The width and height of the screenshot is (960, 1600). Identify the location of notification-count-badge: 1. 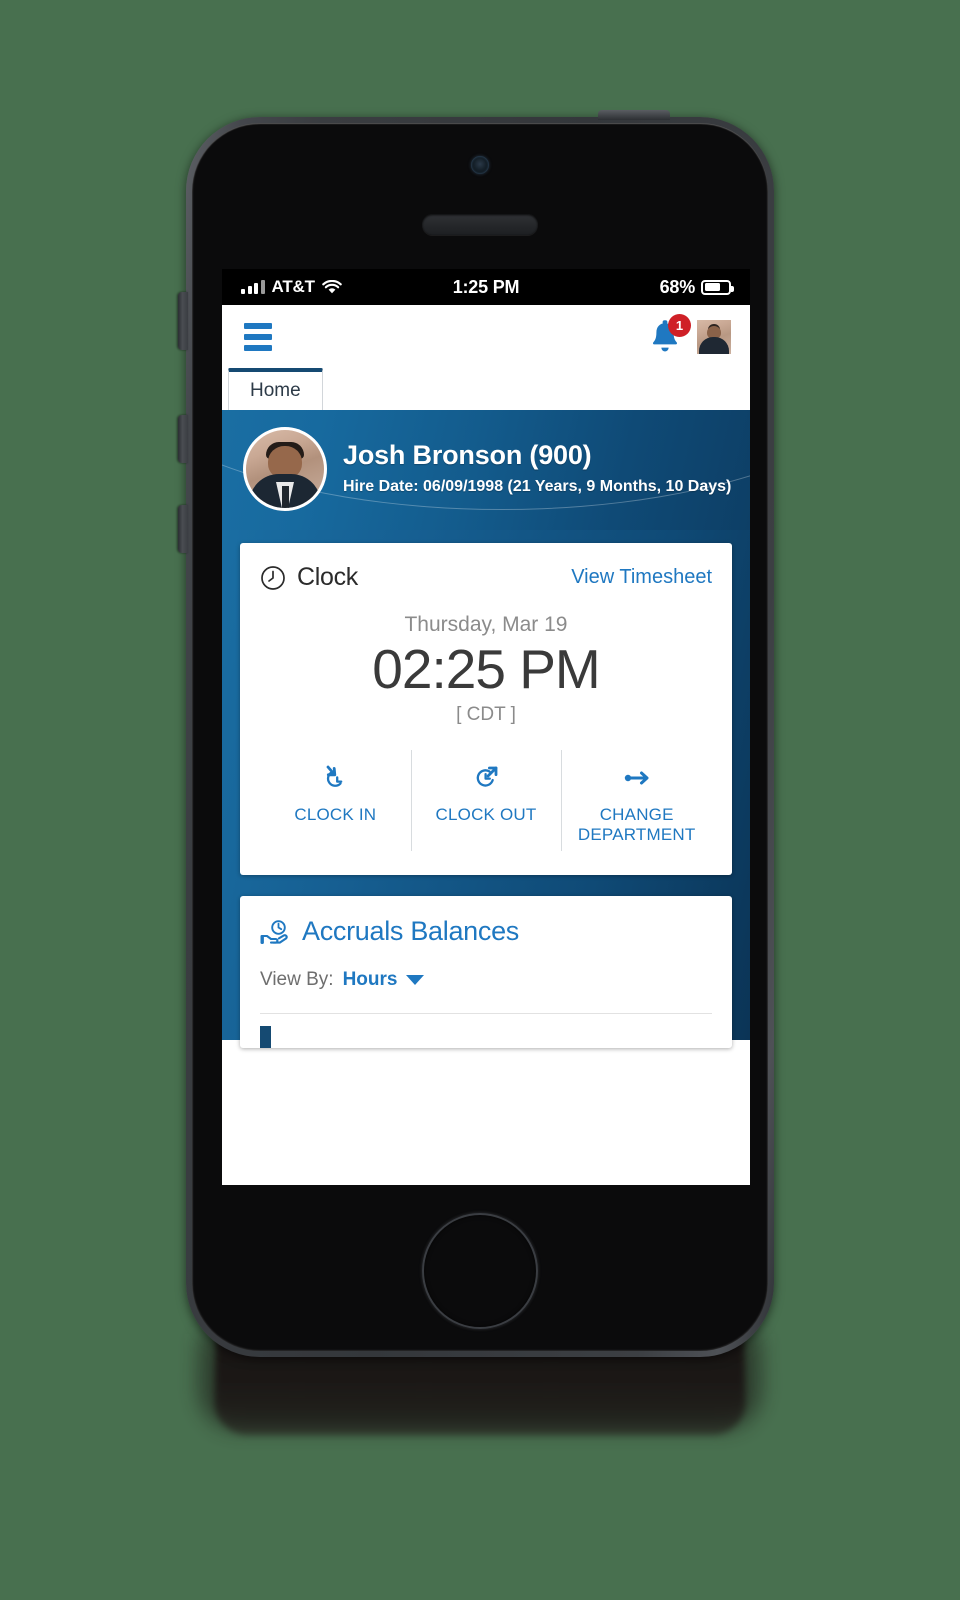
(679, 325).